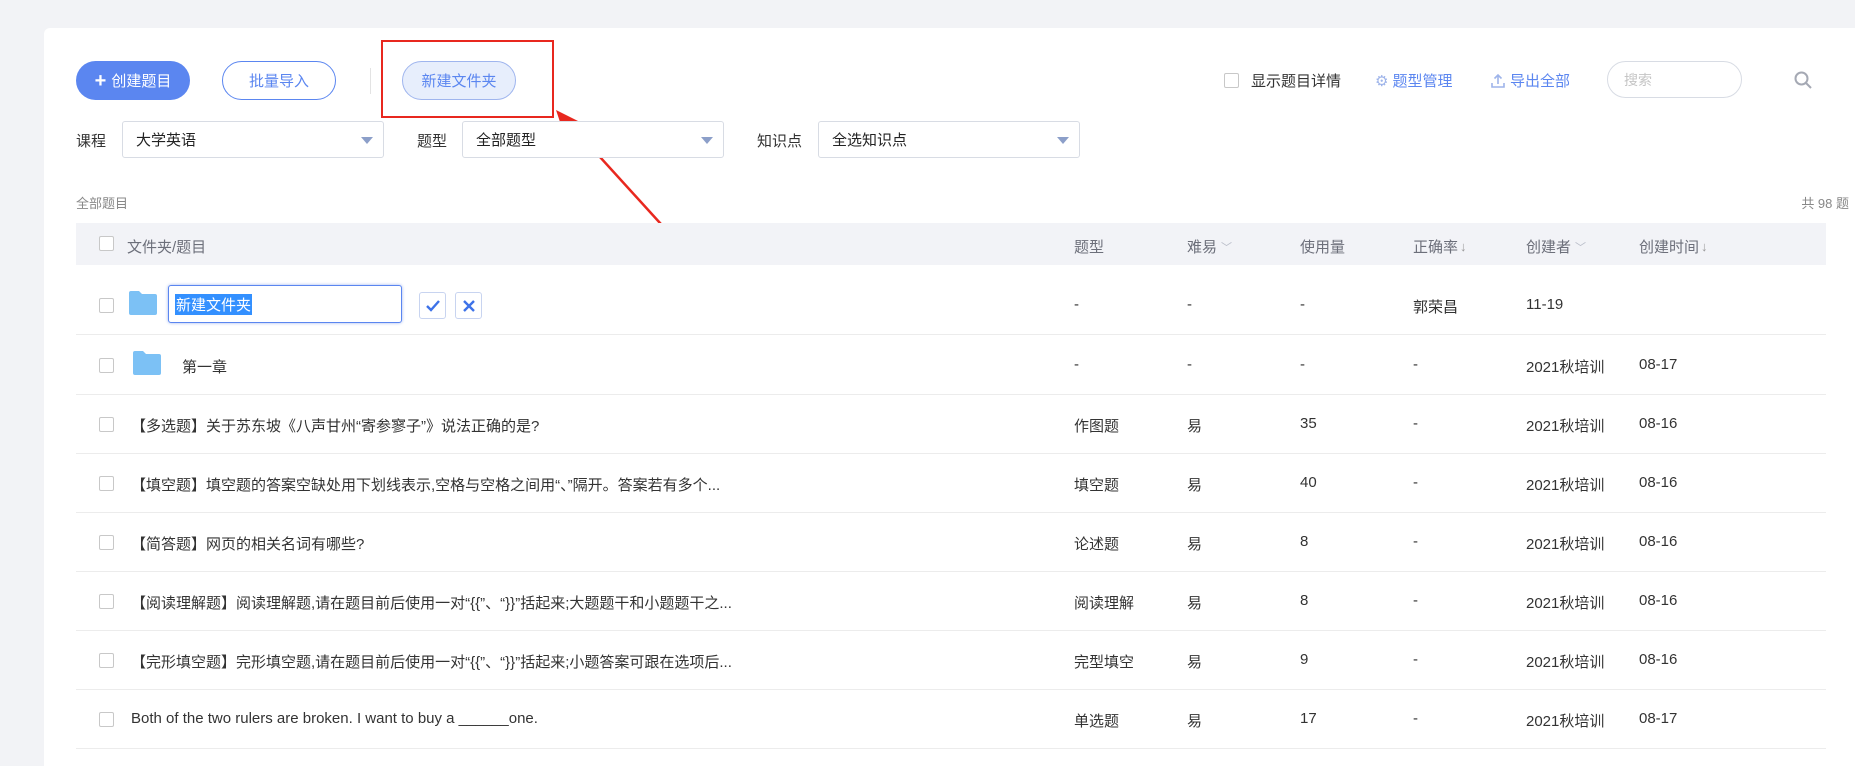 The image size is (1855, 766). Describe the element at coordinates (1209, 246) in the screenshot. I see `col-difficulty: 难易 ﹀` at that location.